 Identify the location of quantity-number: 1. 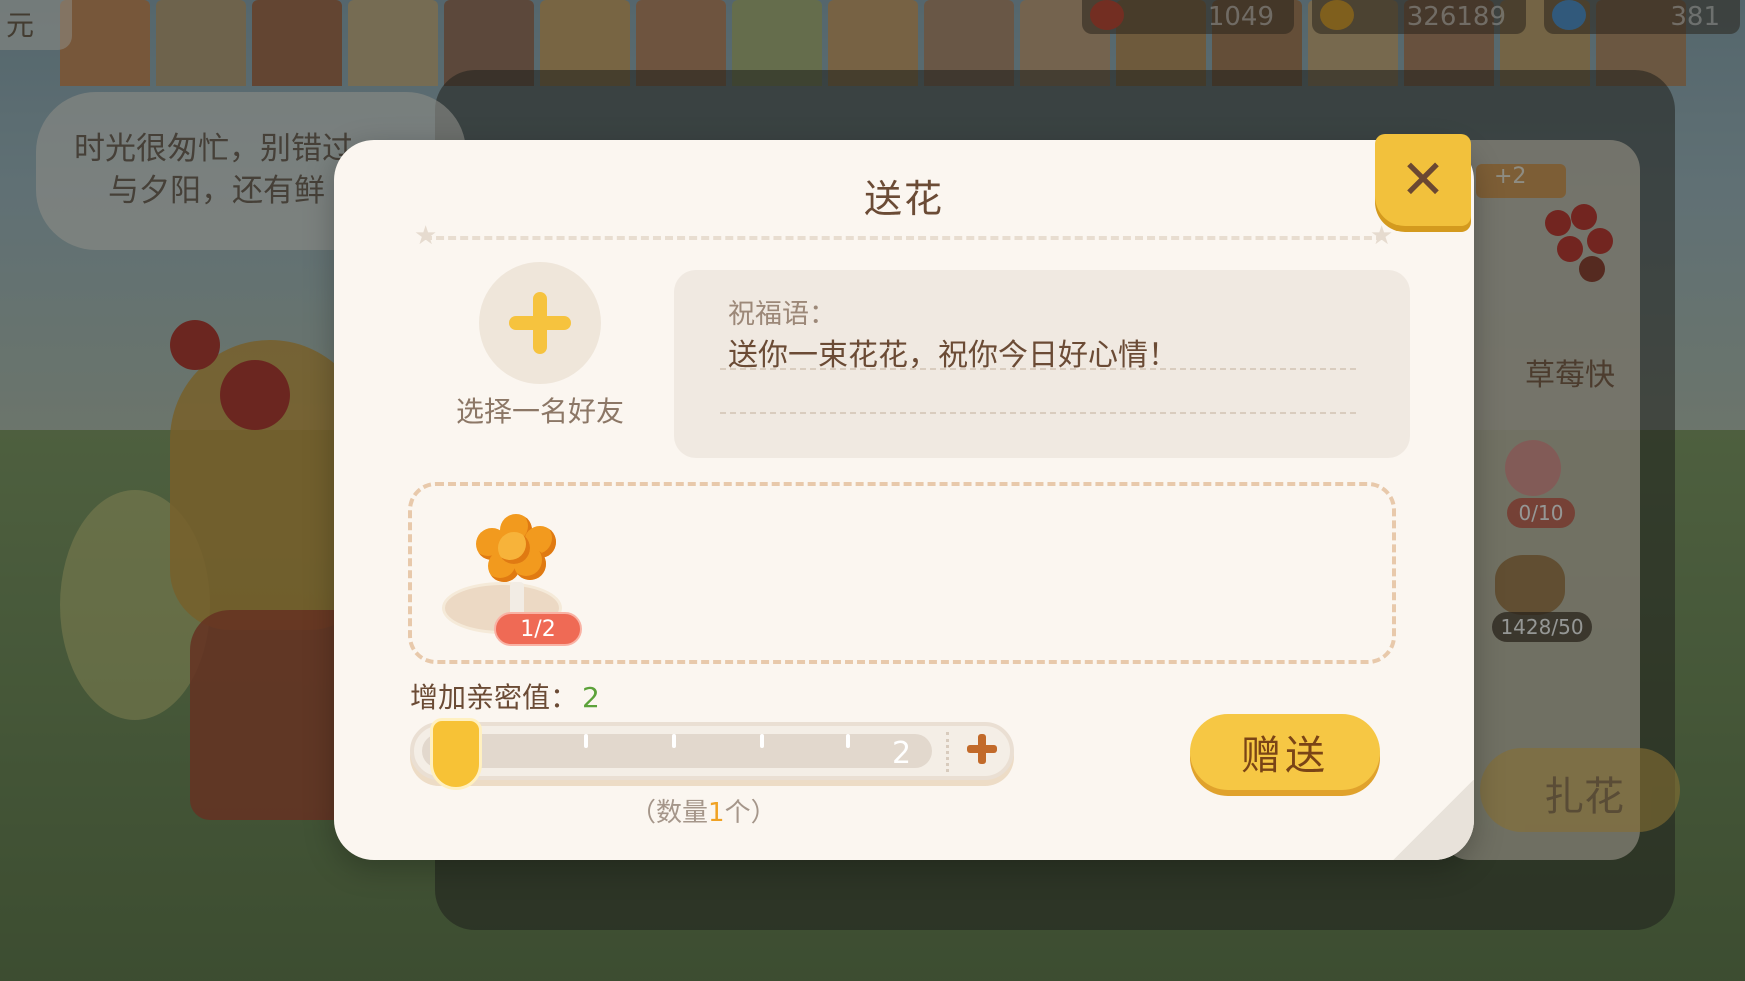
(716, 813).